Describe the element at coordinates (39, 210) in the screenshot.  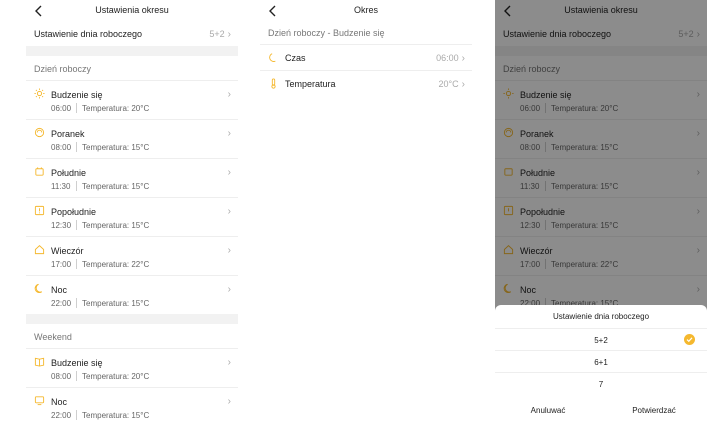
I see `afternoon-icon` at that location.